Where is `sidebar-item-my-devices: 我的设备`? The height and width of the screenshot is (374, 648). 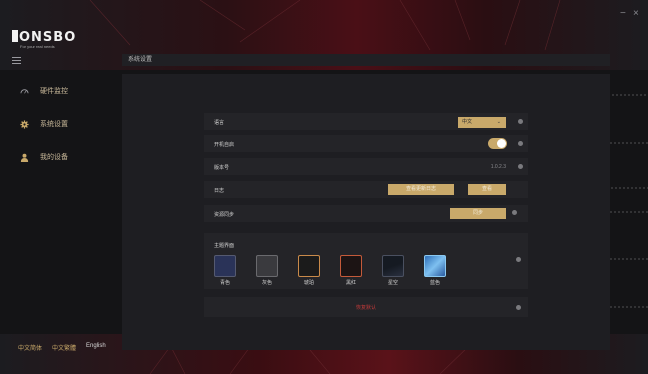
sidebar-item-my-devices: 我的设备 is located at coordinates (43, 157).